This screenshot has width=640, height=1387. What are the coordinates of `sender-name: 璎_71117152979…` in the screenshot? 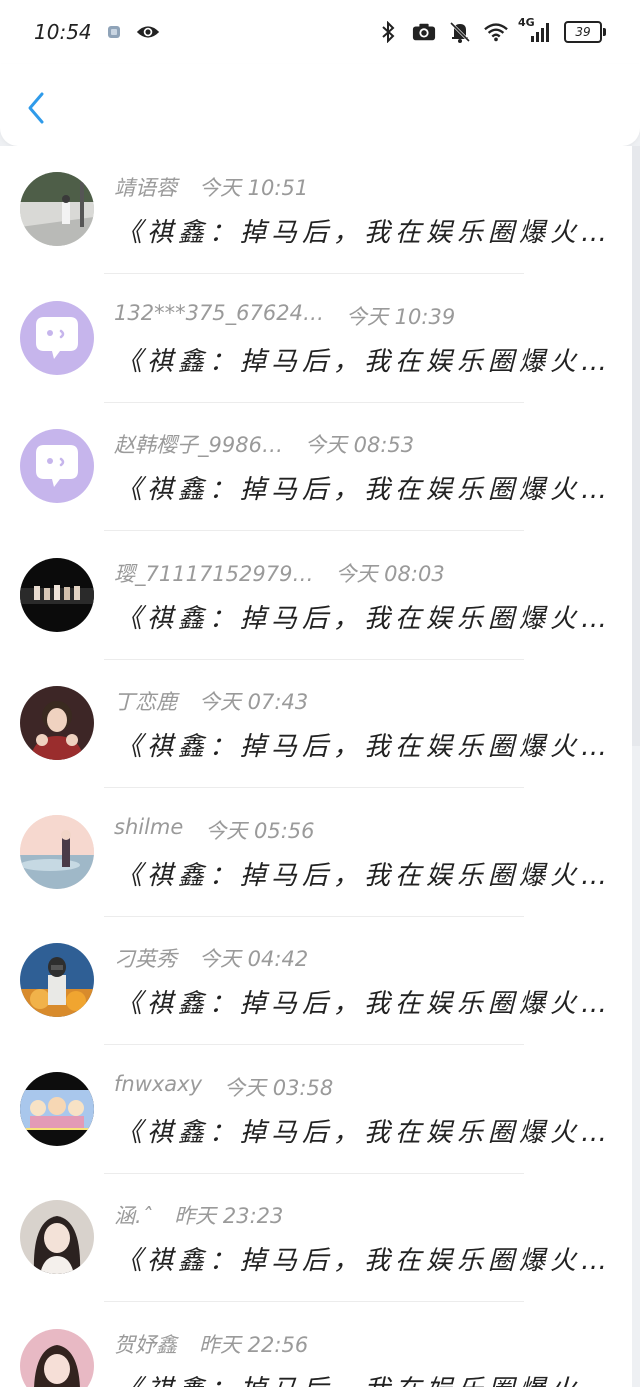 It's located at (214, 573).